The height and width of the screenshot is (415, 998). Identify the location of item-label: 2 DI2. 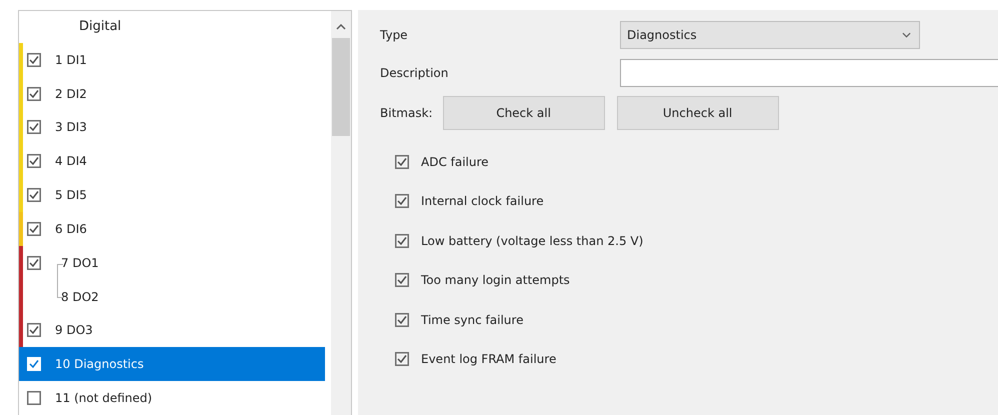
(71, 93).